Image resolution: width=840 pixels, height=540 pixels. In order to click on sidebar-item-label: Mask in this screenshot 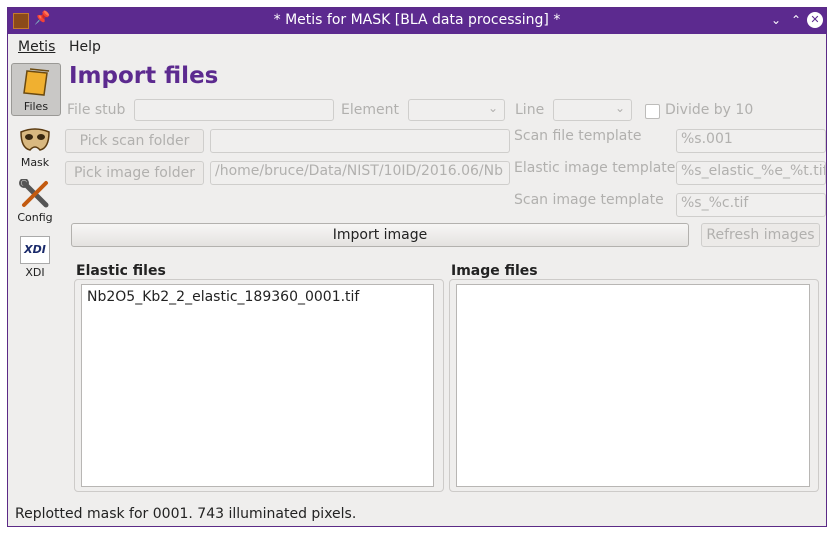, I will do `click(35, 162)`.